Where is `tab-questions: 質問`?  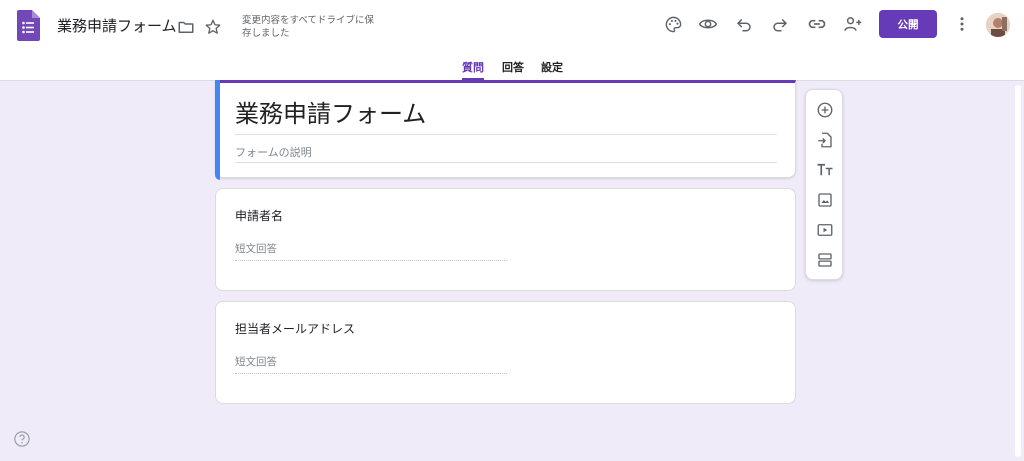
tab-questions: 質問 is located at coordinates (473, 70).